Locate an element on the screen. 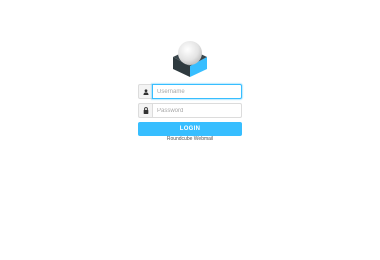 The height and width of the screenshot is (260, 380). login-button: LOGIN is located at coordinates (190, 129).